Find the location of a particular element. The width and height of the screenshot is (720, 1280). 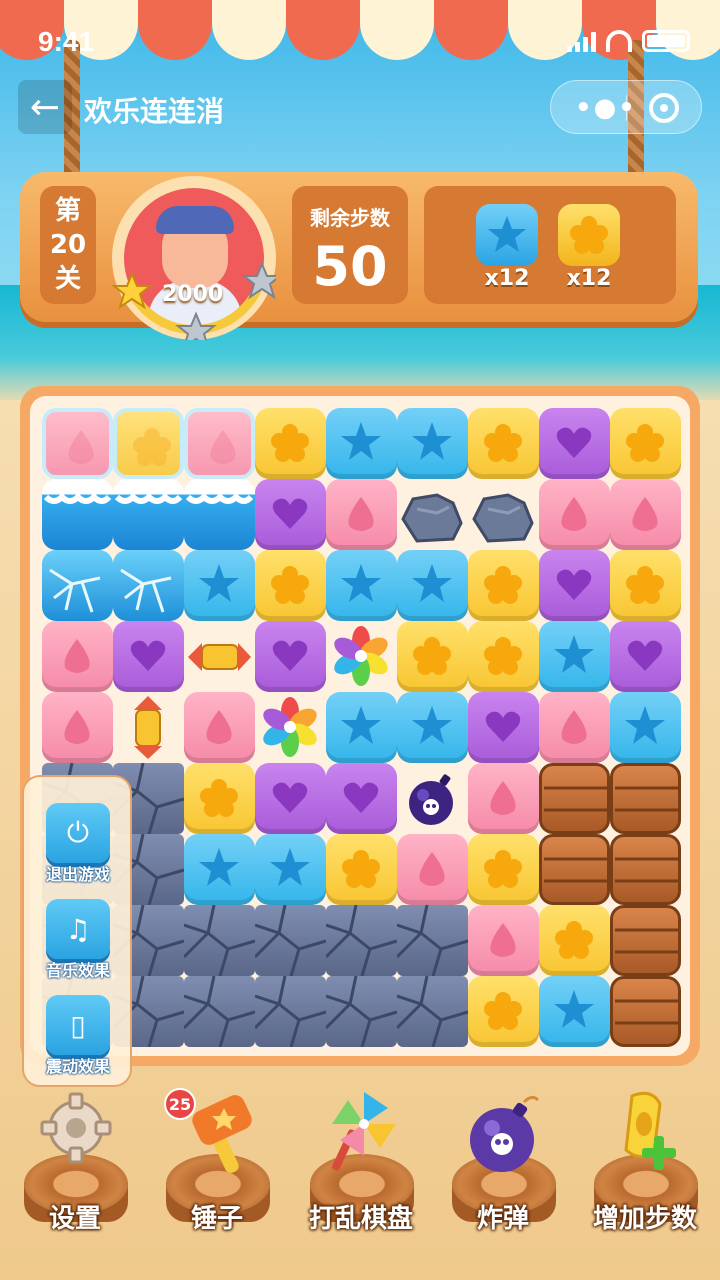

player-avatar: 2000 is located at coordinates (194, 258).